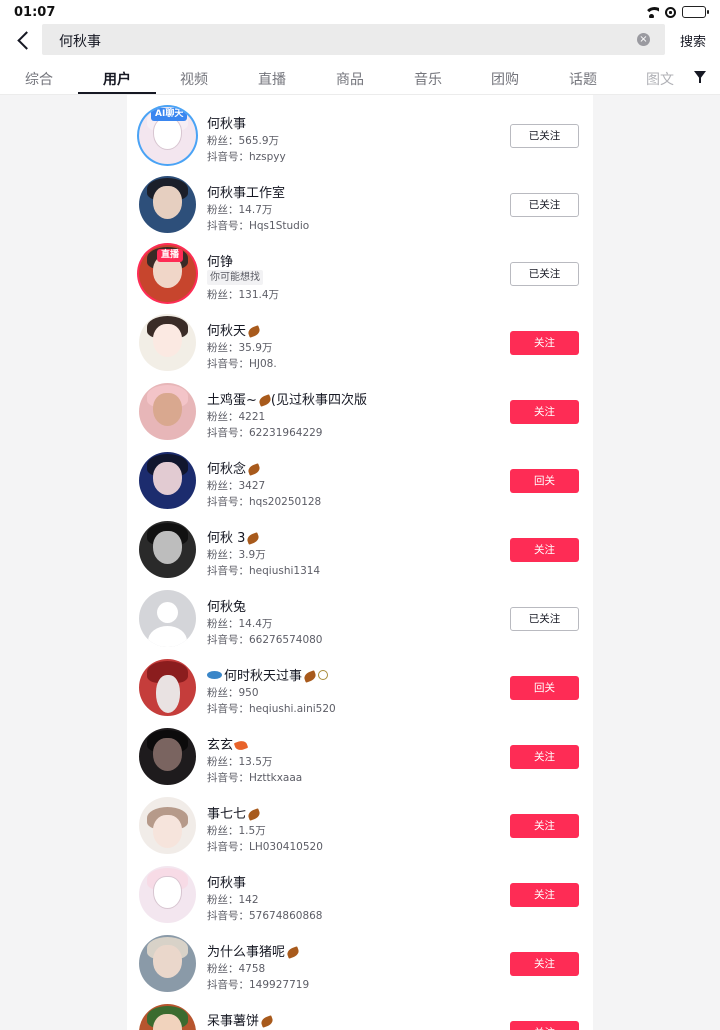 Image resolution: width=720 pixels, height=1030 pixels. What do you see at coordinates (360, 892) in the screenshot?
I see `user-row: 何秋事 粉丝：142 抖音号：57674860868 关注` at bounding box center [360, 892].